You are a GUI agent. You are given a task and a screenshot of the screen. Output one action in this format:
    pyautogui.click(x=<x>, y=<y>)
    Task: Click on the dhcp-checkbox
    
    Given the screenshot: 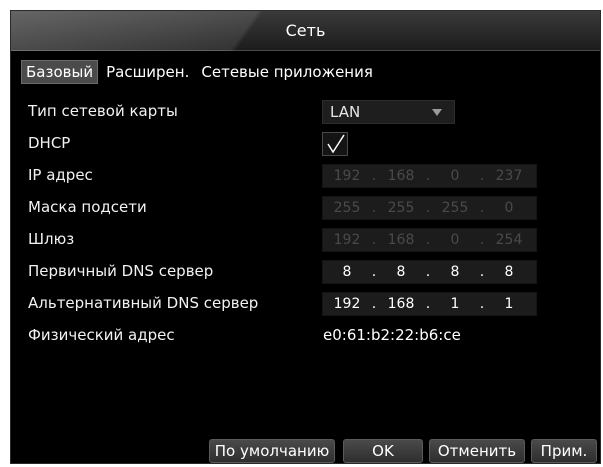 What is the action you would take?
    pyautogui.click(x=335, y=144)
    